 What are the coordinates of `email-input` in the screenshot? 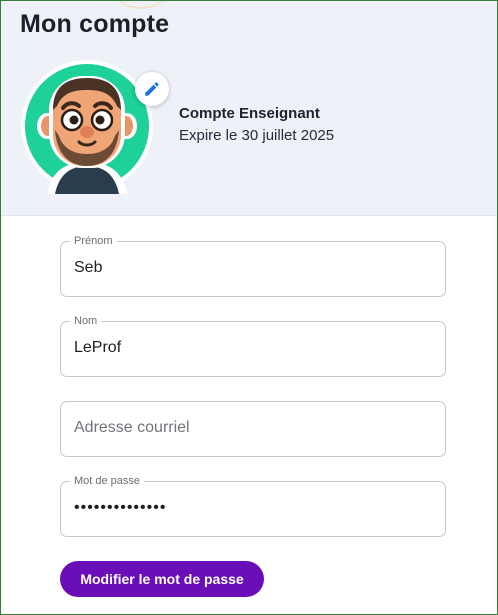 It's located at (253, 428).